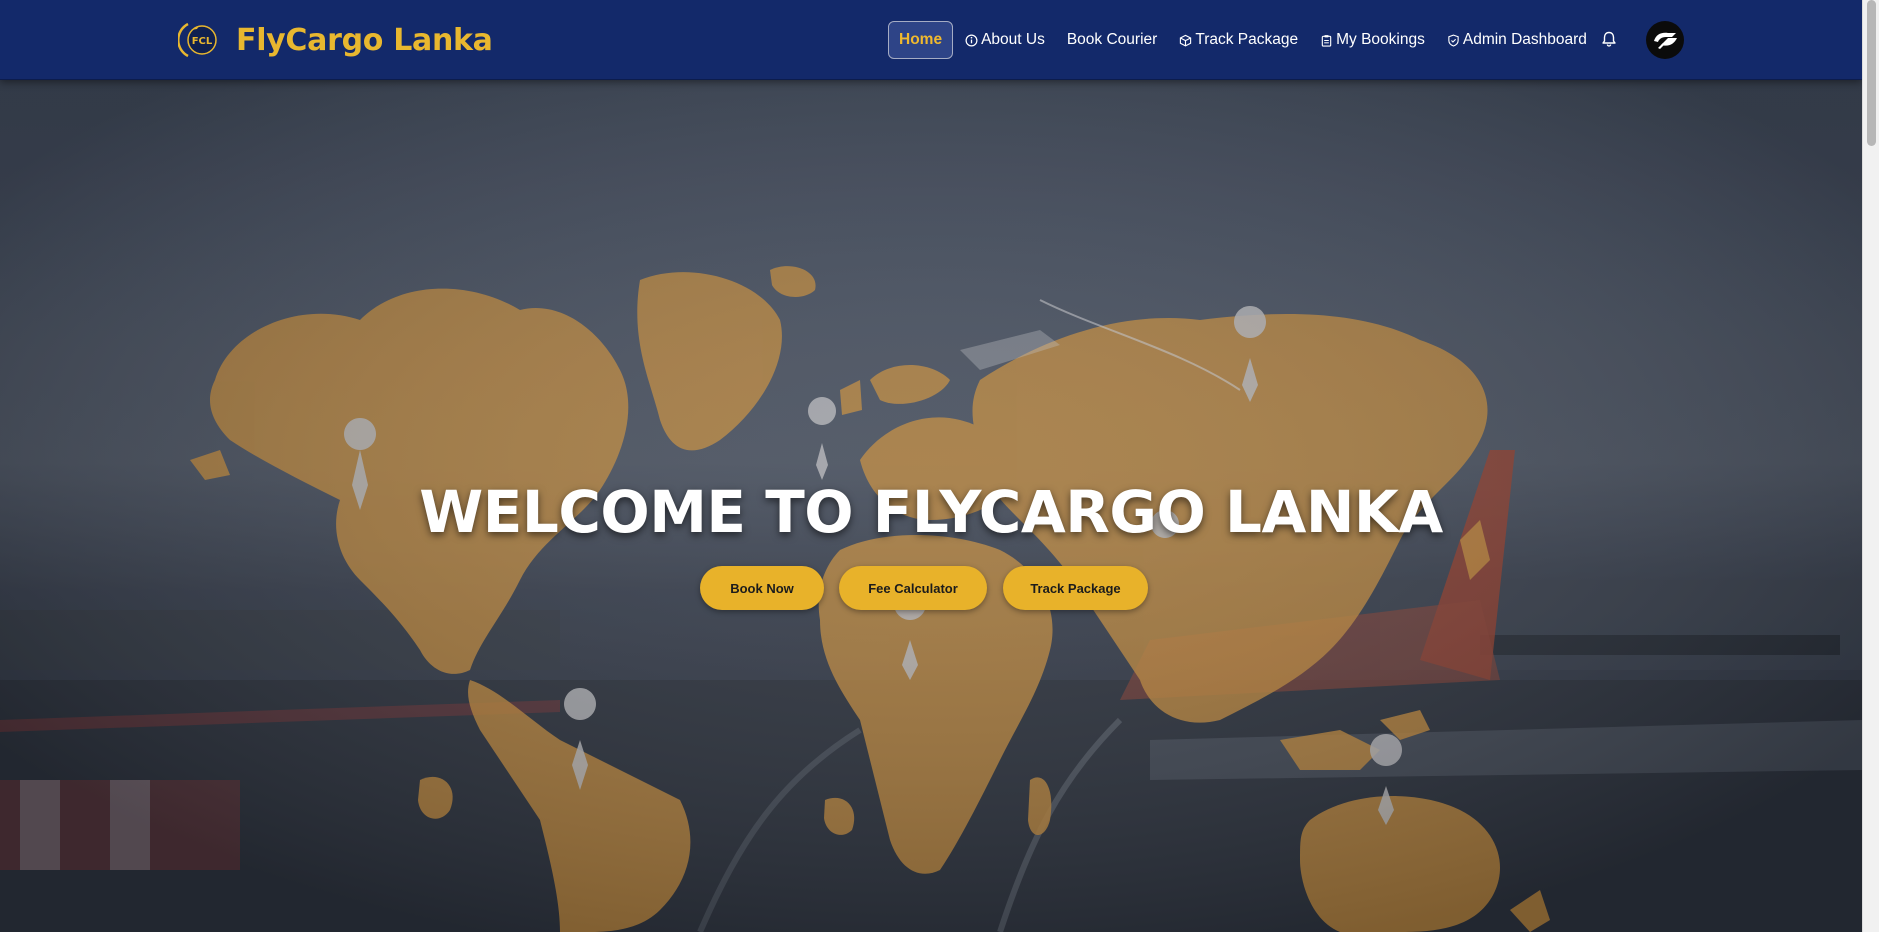 This screenshot has height=932, width=1879. I want to click on svg-text: FCL, so click(202, 41).